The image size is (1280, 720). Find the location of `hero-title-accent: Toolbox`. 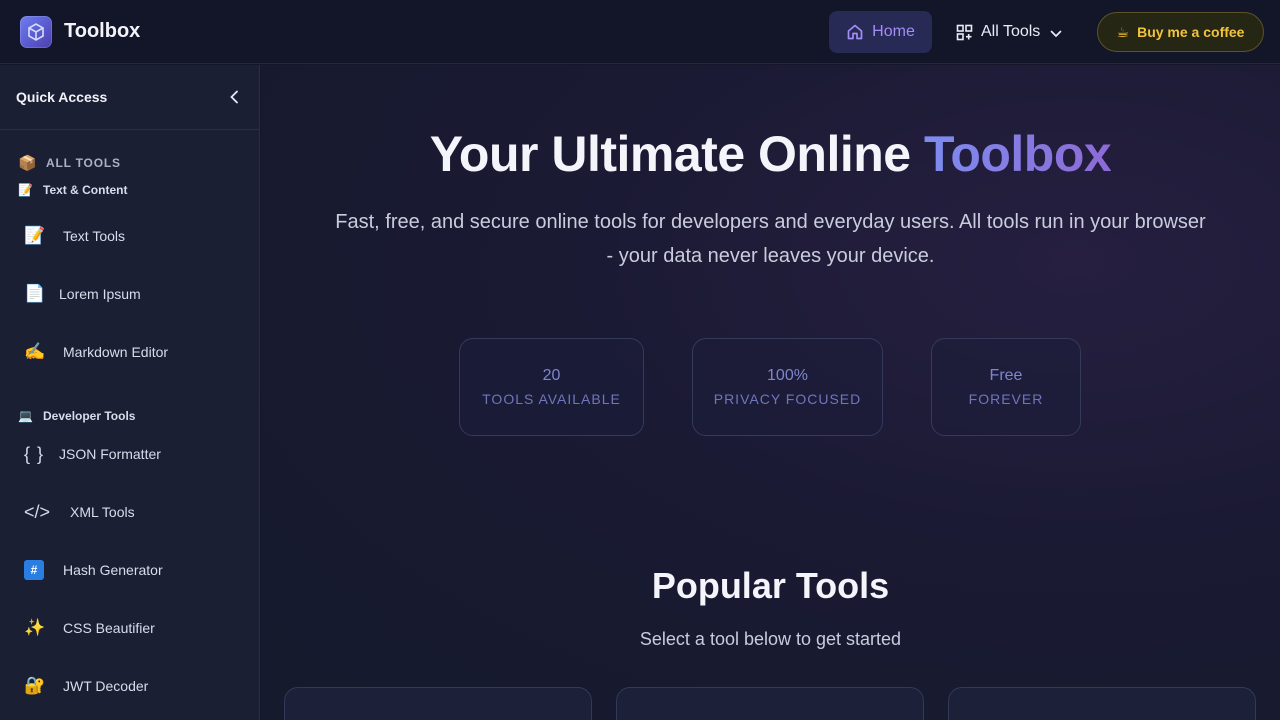

hero-title-accent: Toolbox is located at coordinates (1017, 154).